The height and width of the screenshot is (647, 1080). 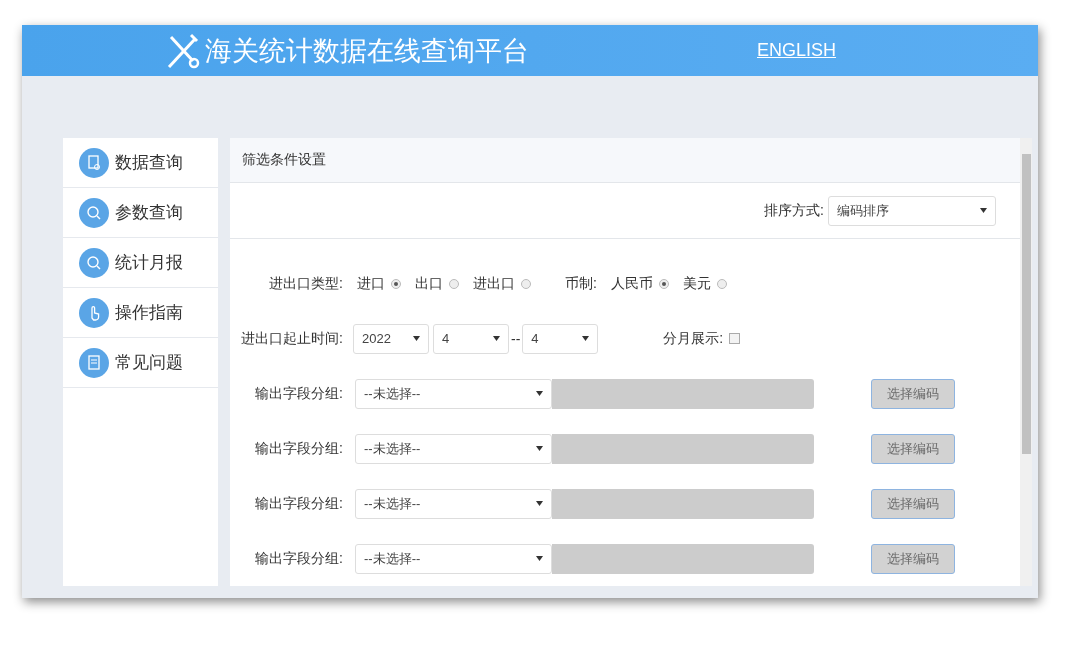 I want to click on sidebar-label: 数据查询, so click(x=149, y=163).